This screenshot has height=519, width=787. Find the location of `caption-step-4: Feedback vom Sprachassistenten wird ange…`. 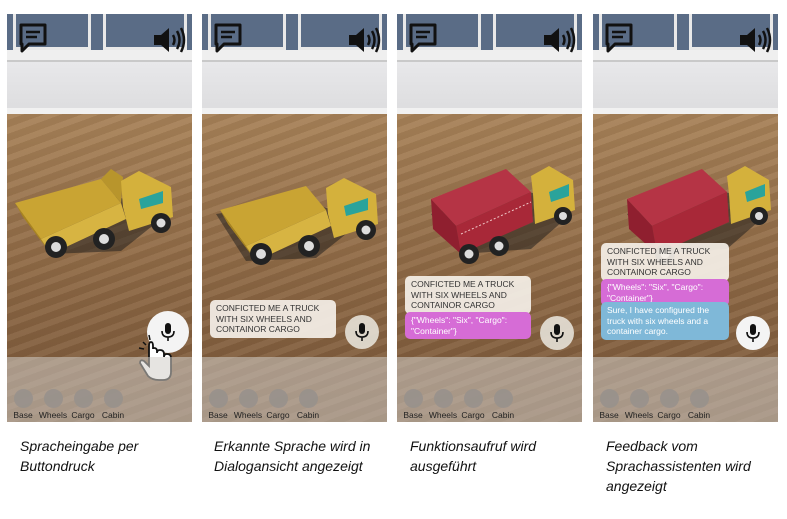

caption-step-4: Feedback vom Sprachassistenten wird ange… is located at coordinates (678, 466).